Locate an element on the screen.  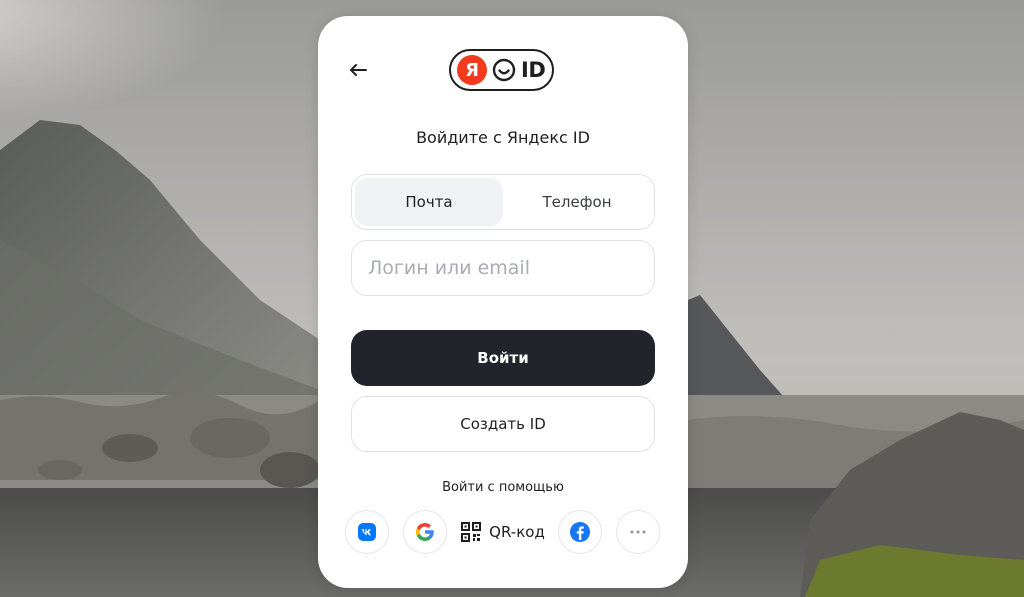
more-icon is located at coordinates (638, 532).